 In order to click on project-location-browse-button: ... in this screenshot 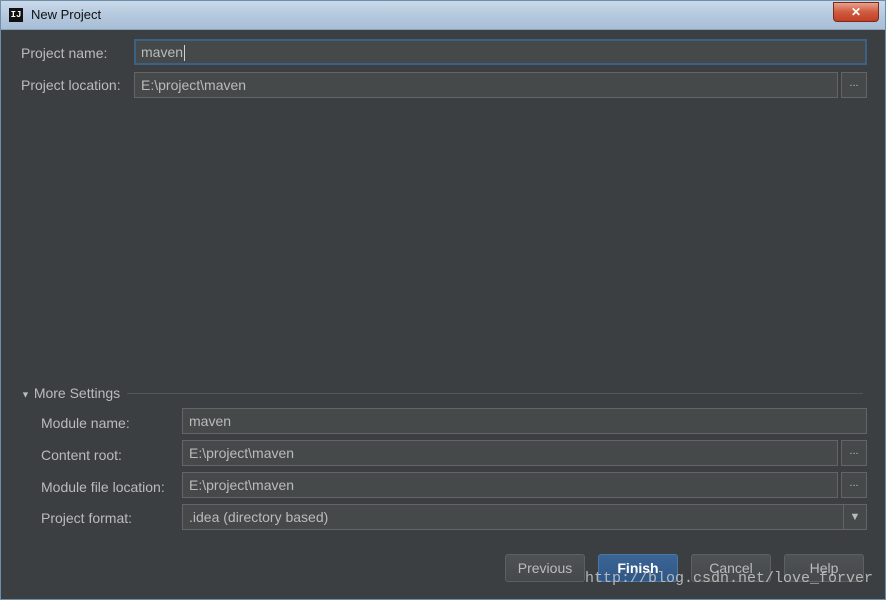, I will do `click(854, 85)`.